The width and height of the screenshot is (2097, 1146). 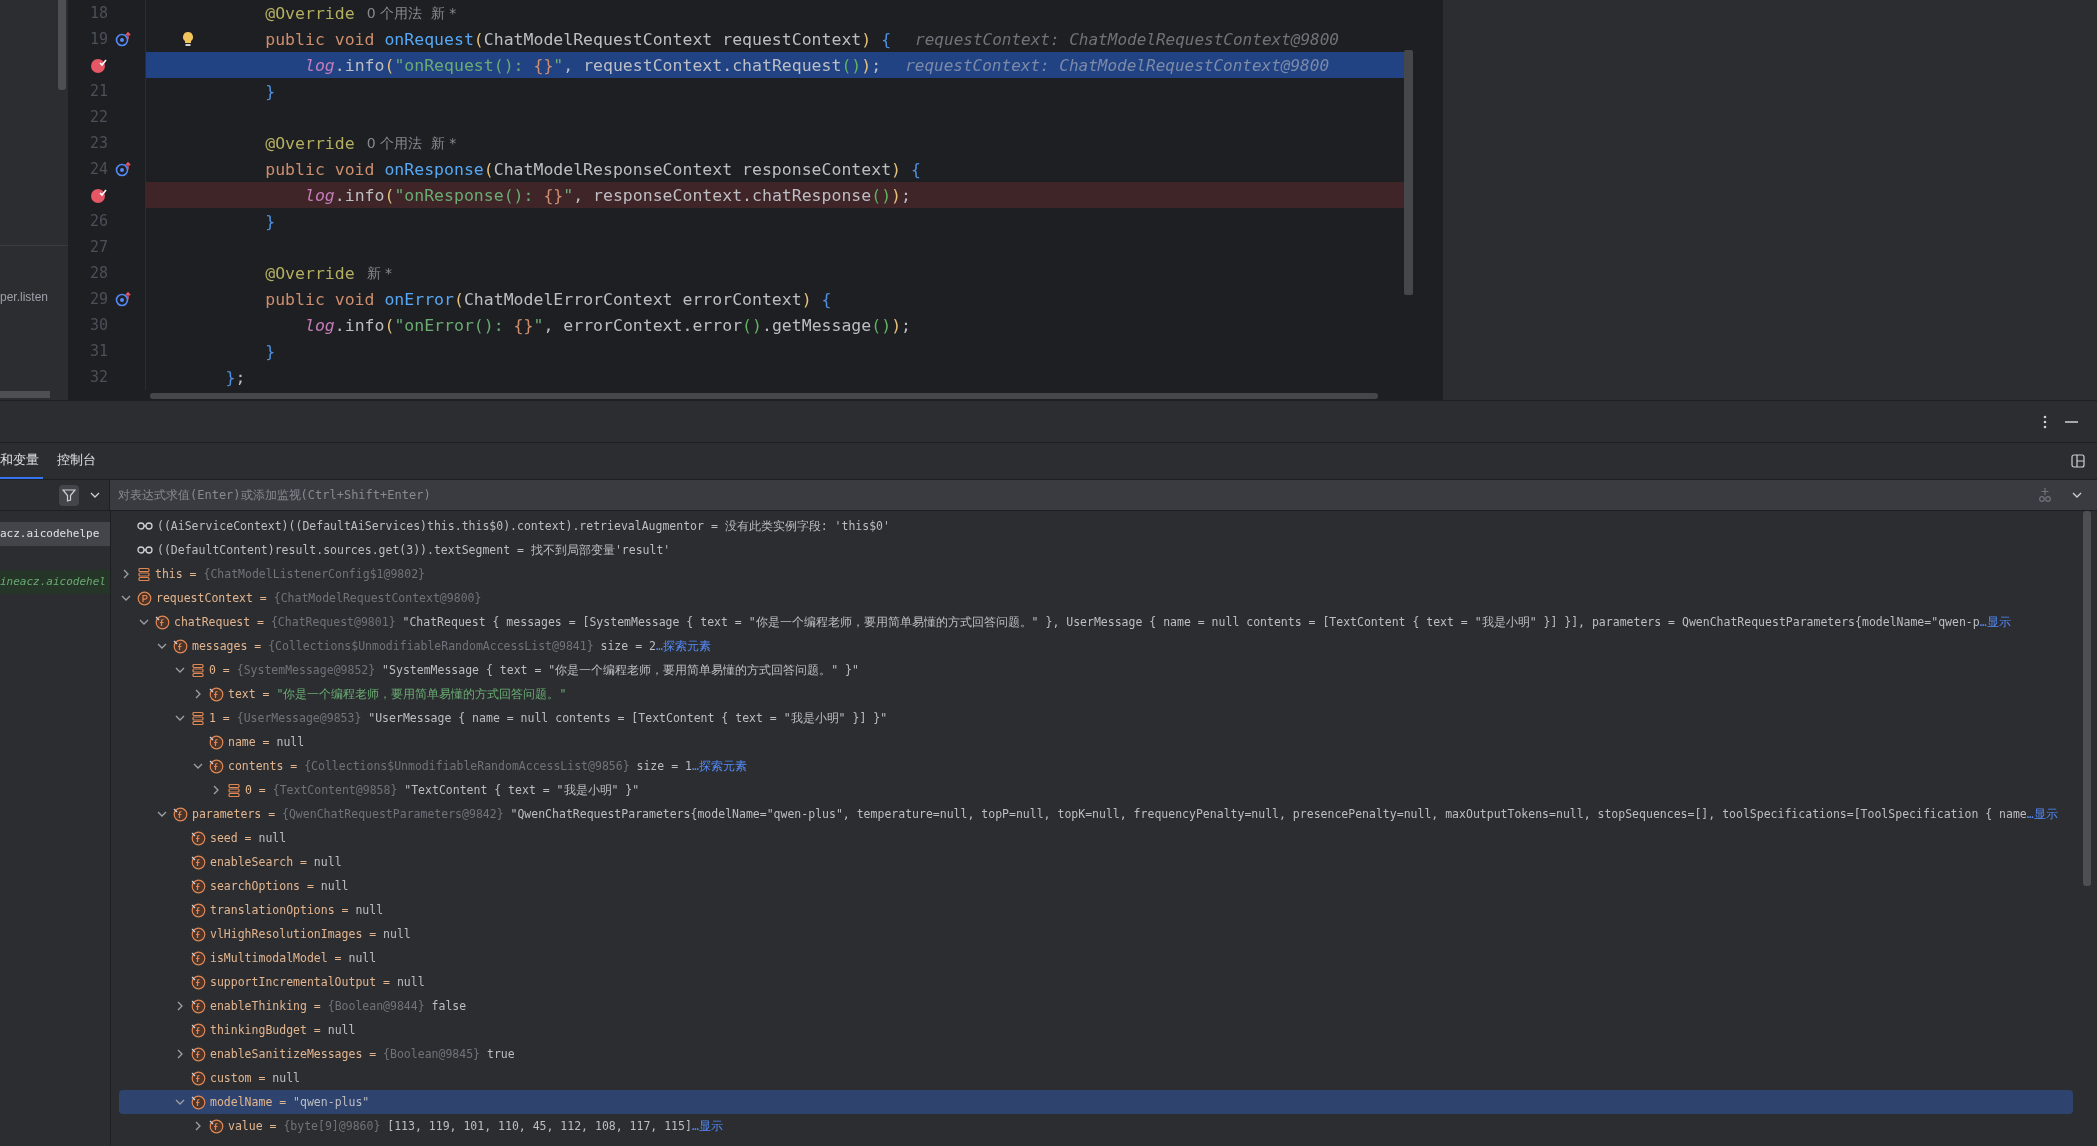 I want to click on editor-line: @Override 0 个用法 新 *, so click(x=774, y=13).